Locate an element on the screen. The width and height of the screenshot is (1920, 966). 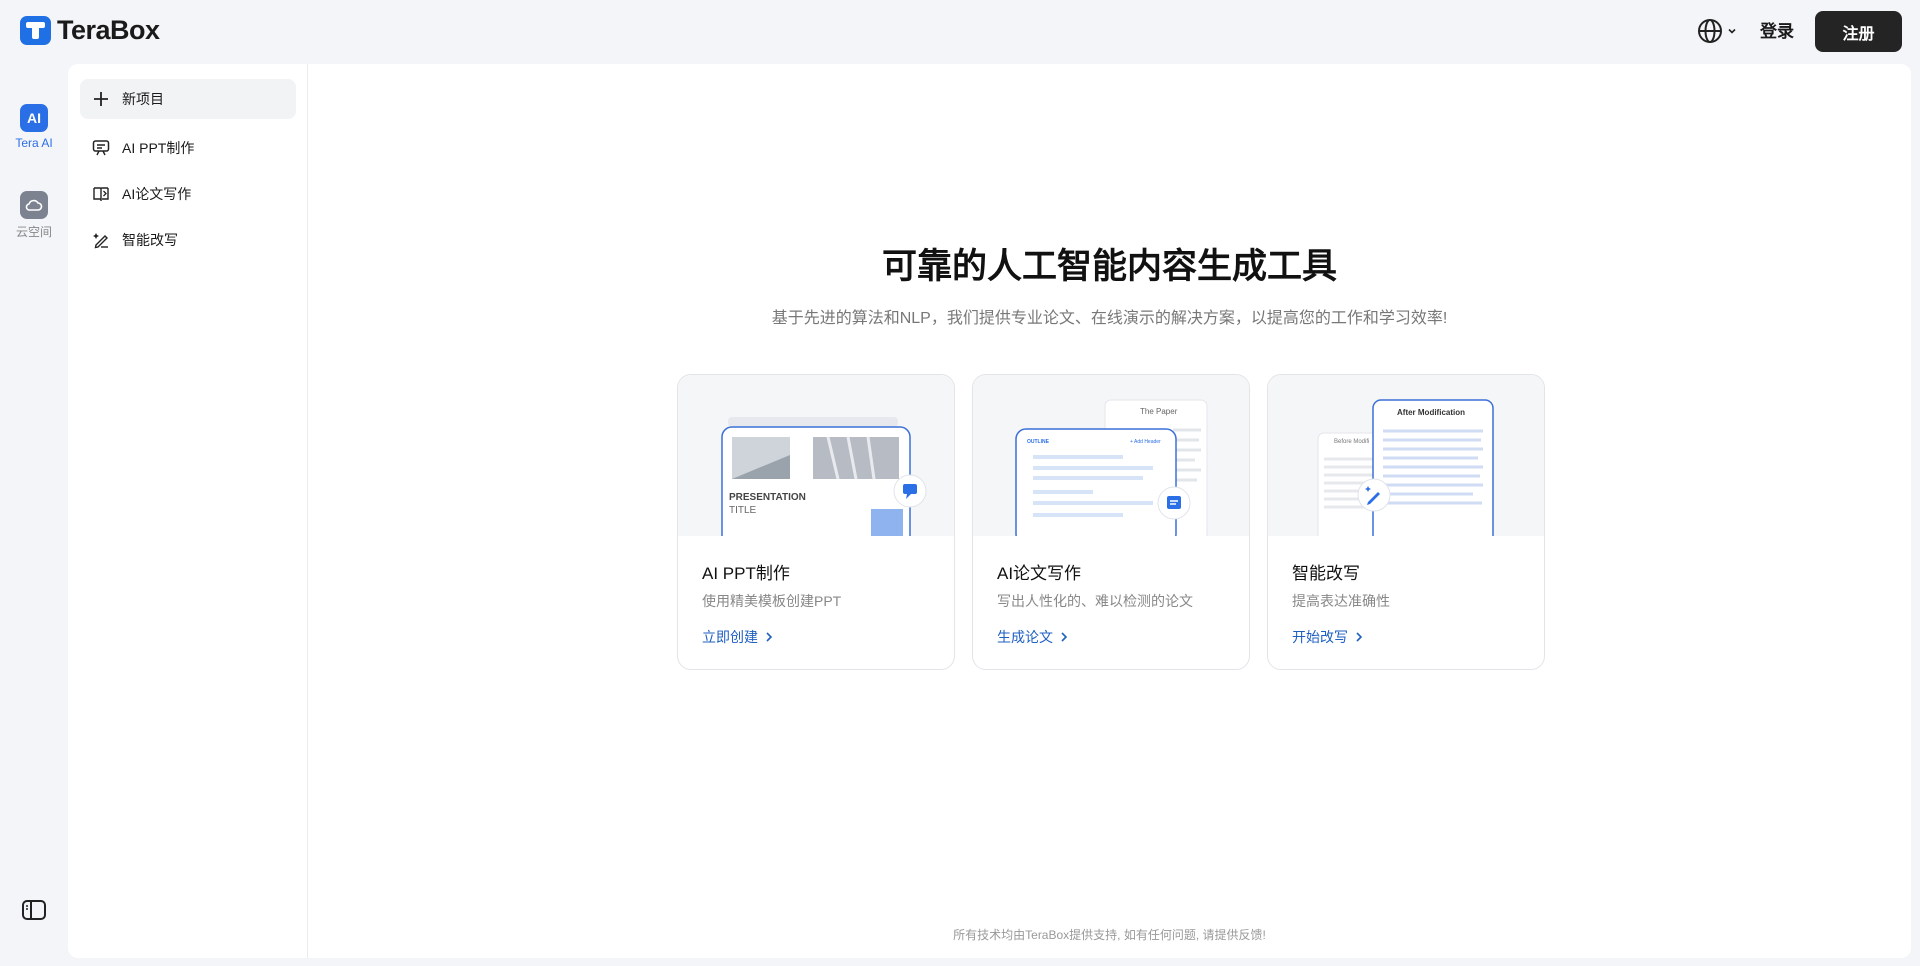
start-rewrite-link: 开始改写 is located at coordinates (1328, 637).